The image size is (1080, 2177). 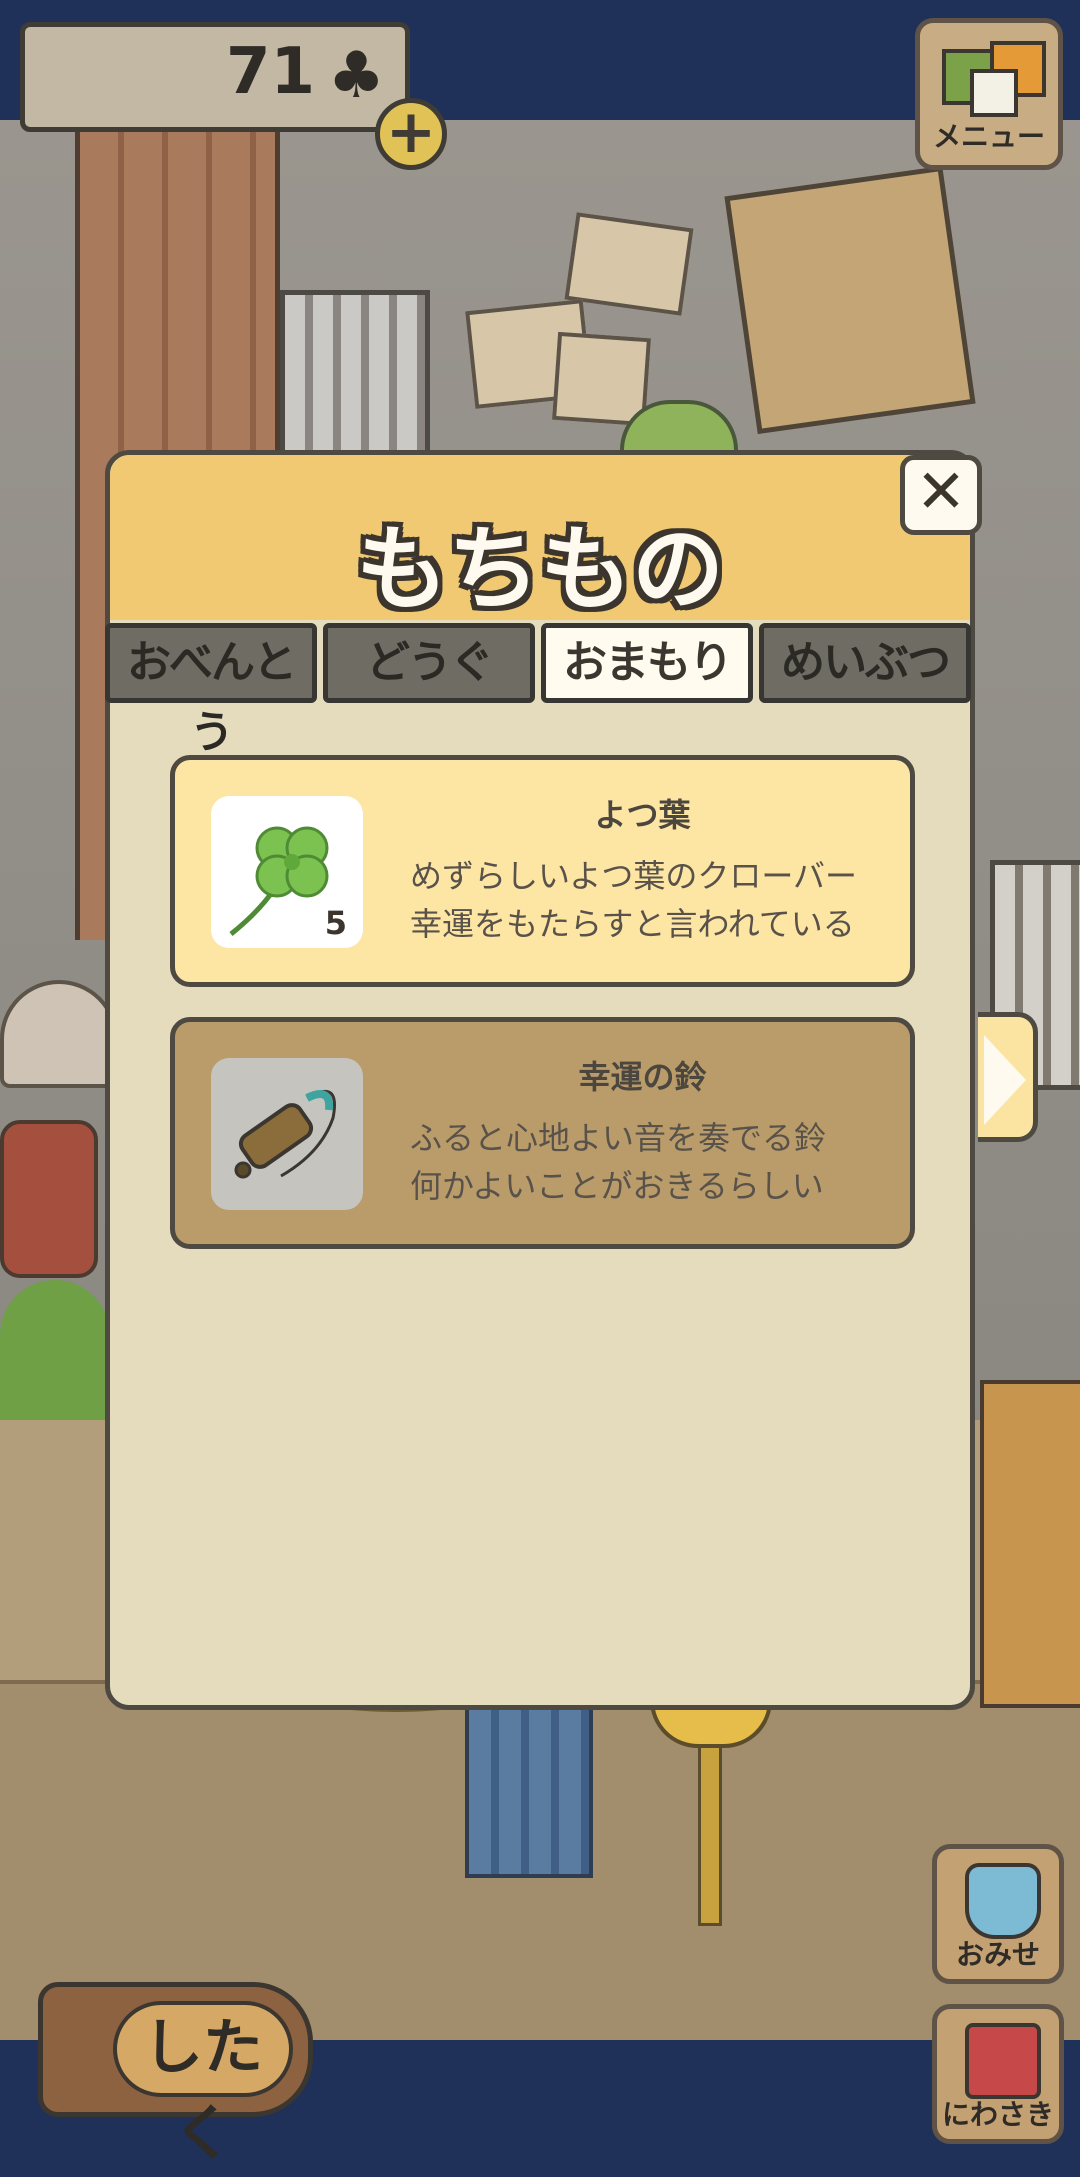 What do you see at coordinates (941, 495) in the screenshot?
I see `close-button: ✕` at bounding box center [941, 495].